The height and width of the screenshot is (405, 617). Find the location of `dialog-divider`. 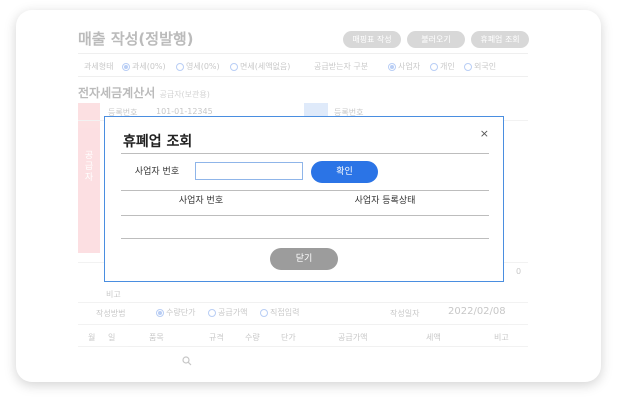

dialog-divider is located at coordinates (305, 153).